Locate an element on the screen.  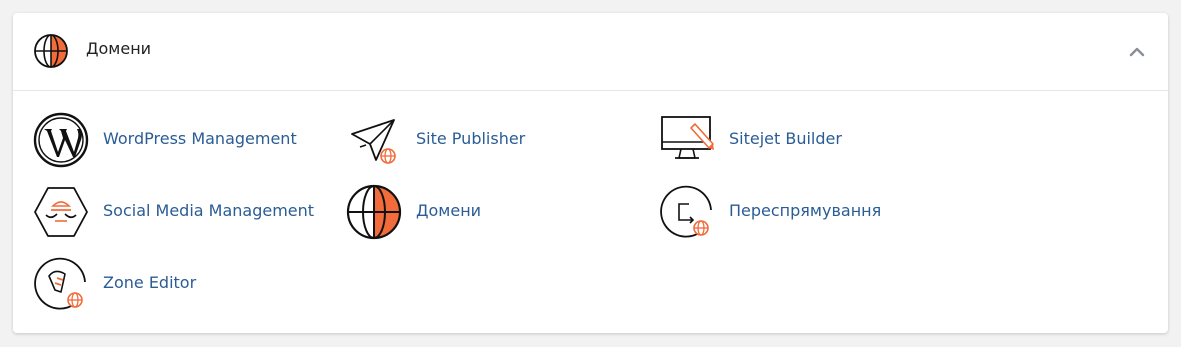
app-label: Social Media Management is located at coordinates (209, 210).